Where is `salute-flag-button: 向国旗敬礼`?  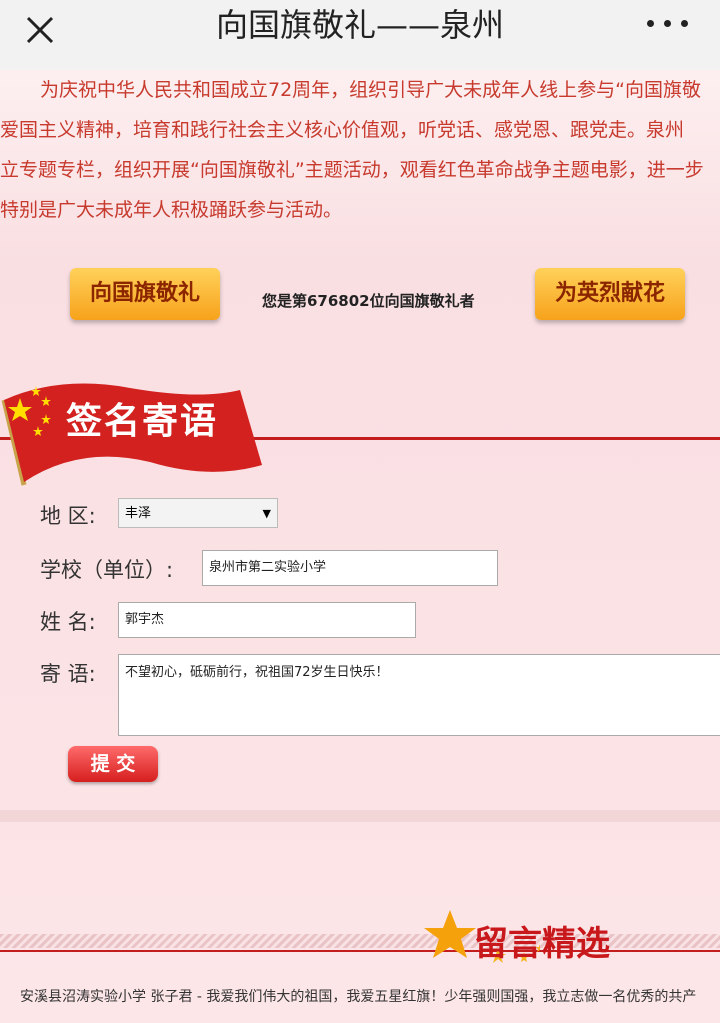
salute-flag-button: 向国旗敬礼 is located at coordinates (145, 294).